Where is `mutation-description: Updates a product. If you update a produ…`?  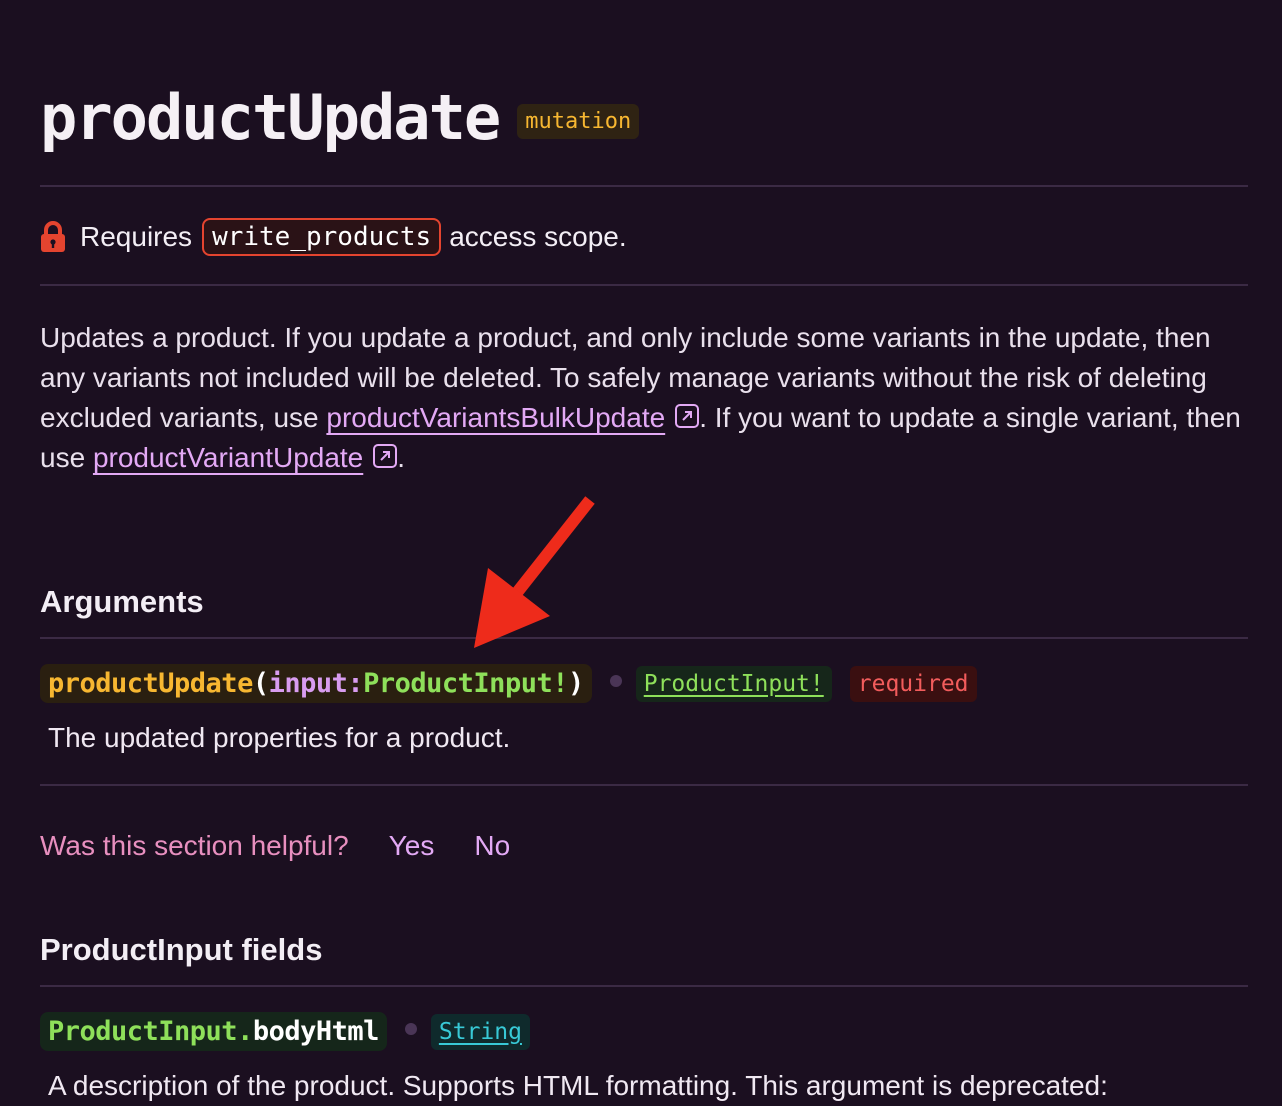 mutation-description: Updates a product. If you update a produ… is located at coordinates (644, 398).